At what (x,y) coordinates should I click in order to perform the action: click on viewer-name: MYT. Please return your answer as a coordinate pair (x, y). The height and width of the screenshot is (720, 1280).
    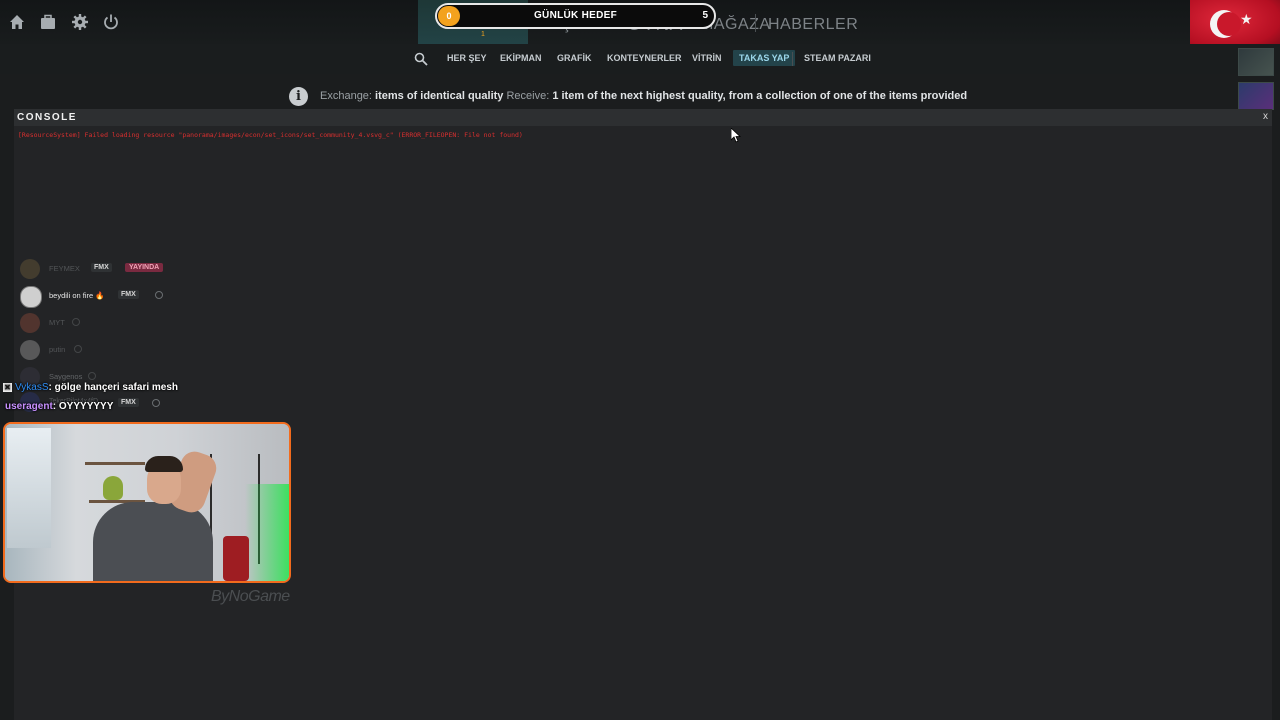
    Looking at the image, I should click on (57, 322).